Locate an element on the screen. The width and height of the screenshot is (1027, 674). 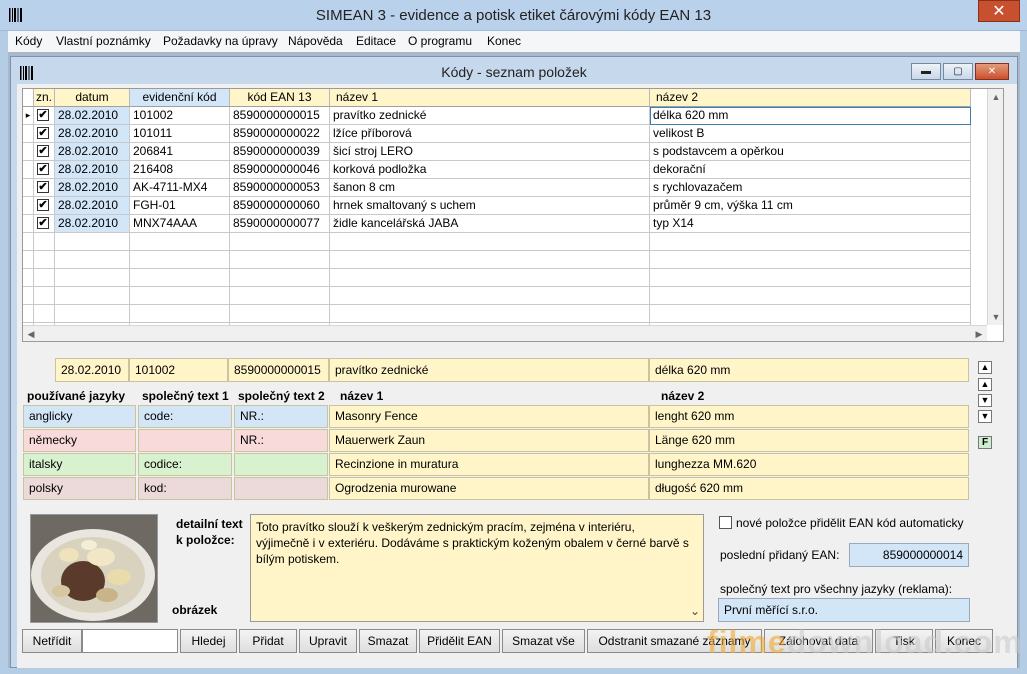
detail-nazev1: pravítko zednické is located at coordinates (489, 370).